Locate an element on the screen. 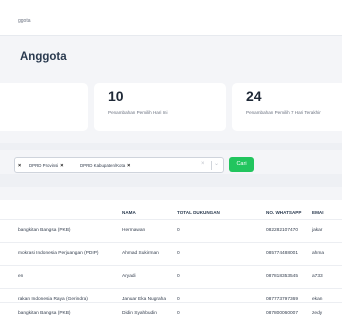  chevron-down-icon: ⌄ is located at coordinates (216, 163).